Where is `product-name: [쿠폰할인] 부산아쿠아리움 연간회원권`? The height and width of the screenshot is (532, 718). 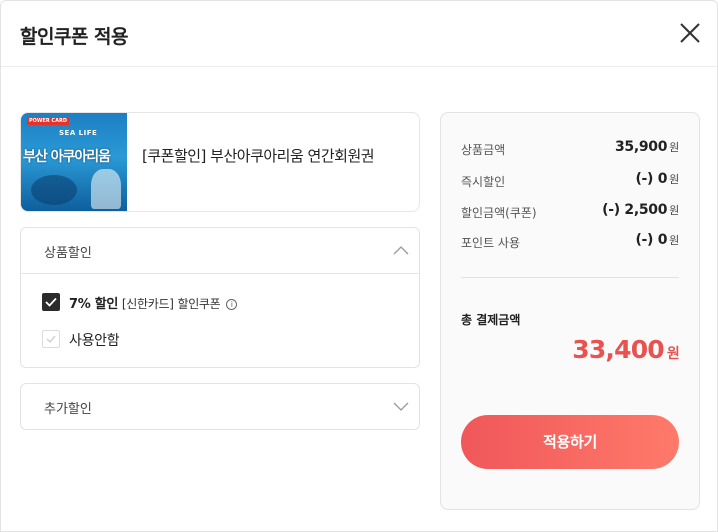
product-name: [쿠폰할인] 부산아쿠아리움 연간회원권 is located at coordinates (258, 156).